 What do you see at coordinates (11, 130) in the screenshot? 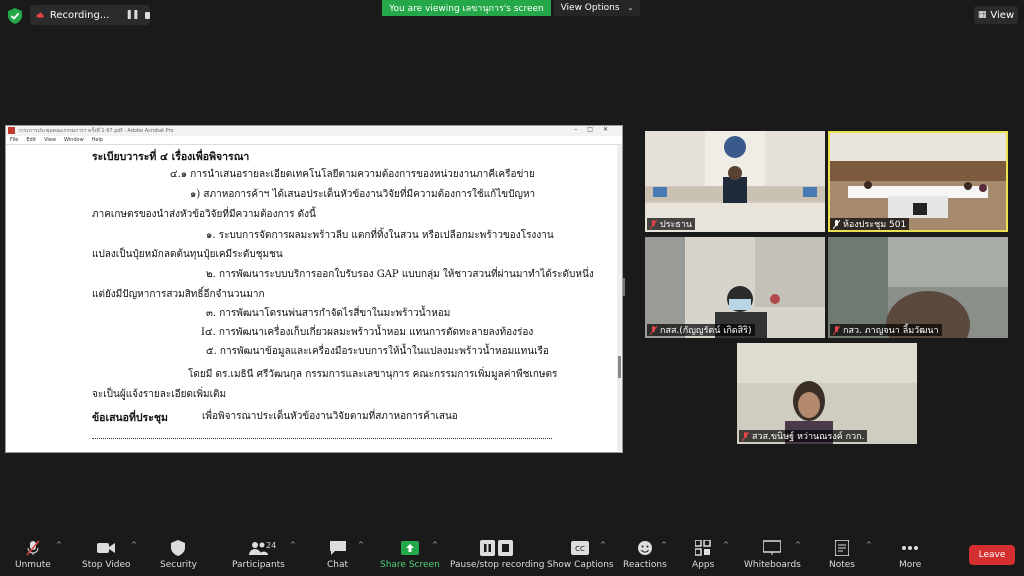
I see `acrobat-icon` at bounding box center [11, 130].